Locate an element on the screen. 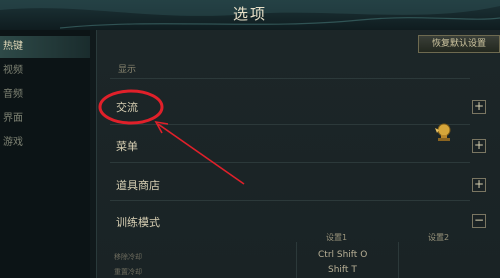 The height and width of the screenshot is (278, 500). expand-item-shop-button: + is located at coordinates (479, 185).